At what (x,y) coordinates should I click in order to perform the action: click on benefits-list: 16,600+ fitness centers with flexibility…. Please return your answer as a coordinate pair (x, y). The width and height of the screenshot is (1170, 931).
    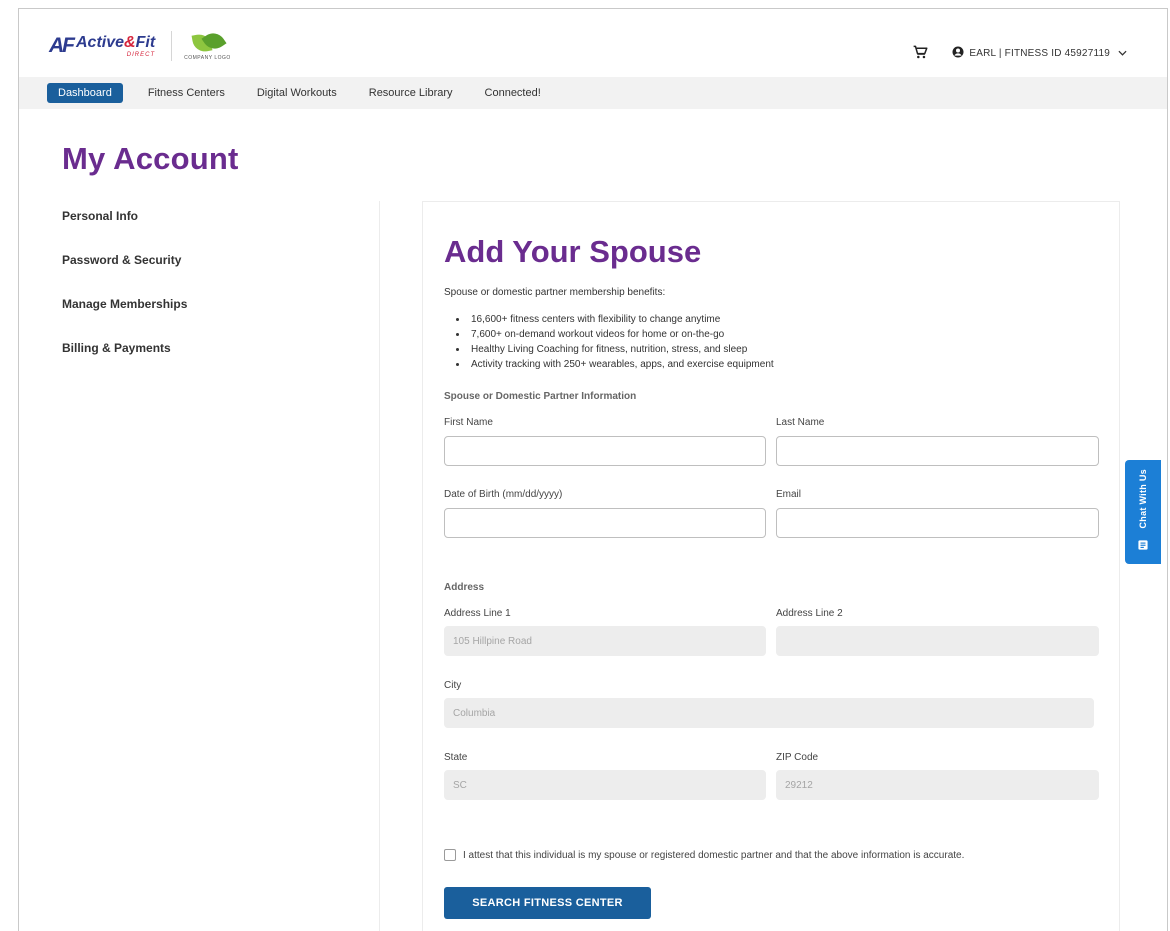
    Looking at the image, I should click on (621, 342).